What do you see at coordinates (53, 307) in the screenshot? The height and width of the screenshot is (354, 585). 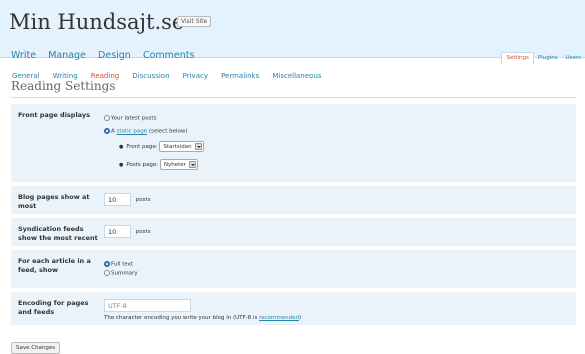 I see `encoding-label: Encoding for pages and feeds` at bounding box center [53, 307].